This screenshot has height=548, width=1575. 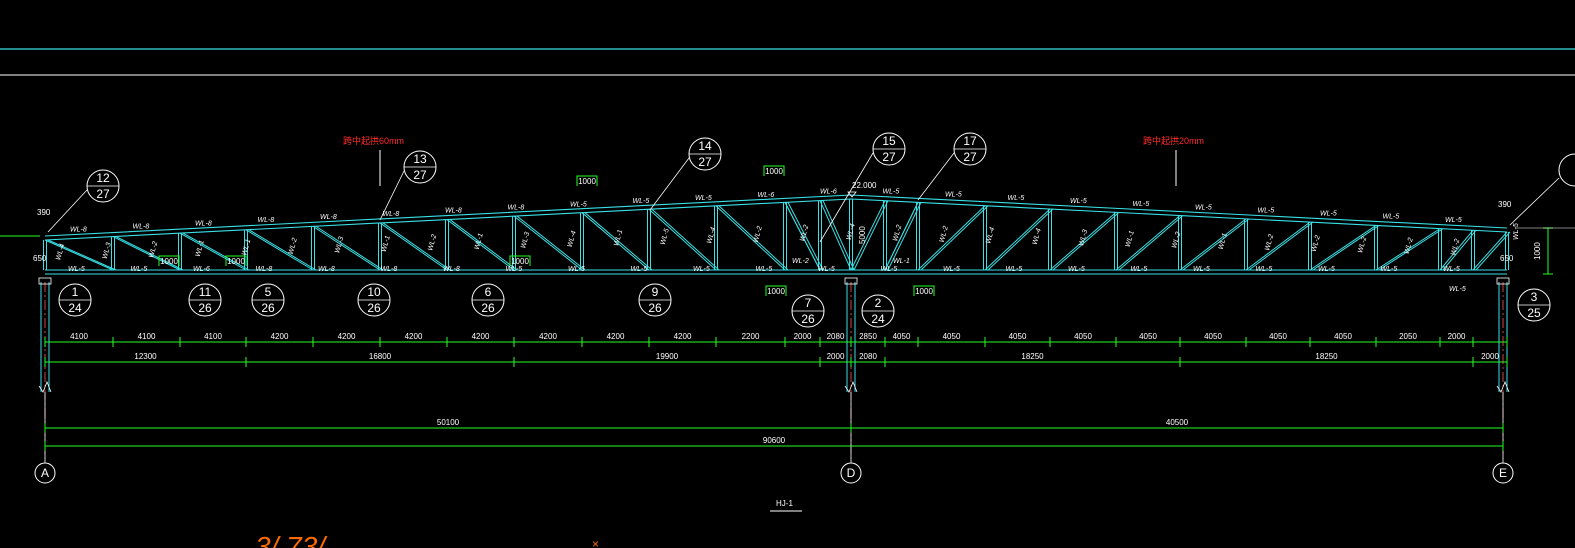 What do you see at coordinates (1505, 204) in the screenshot?
I see `height-right-top: 390` at bounding box center [1505, 204].